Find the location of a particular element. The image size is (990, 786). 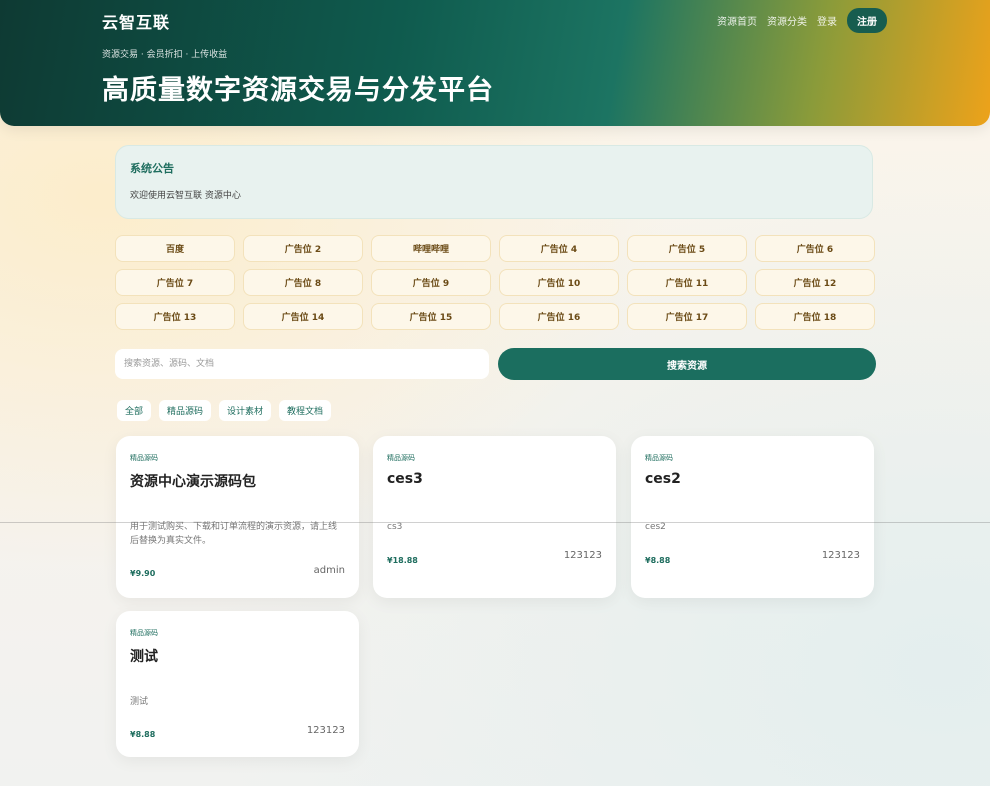

card-title: 测试 is located at coordinates (144, 656).